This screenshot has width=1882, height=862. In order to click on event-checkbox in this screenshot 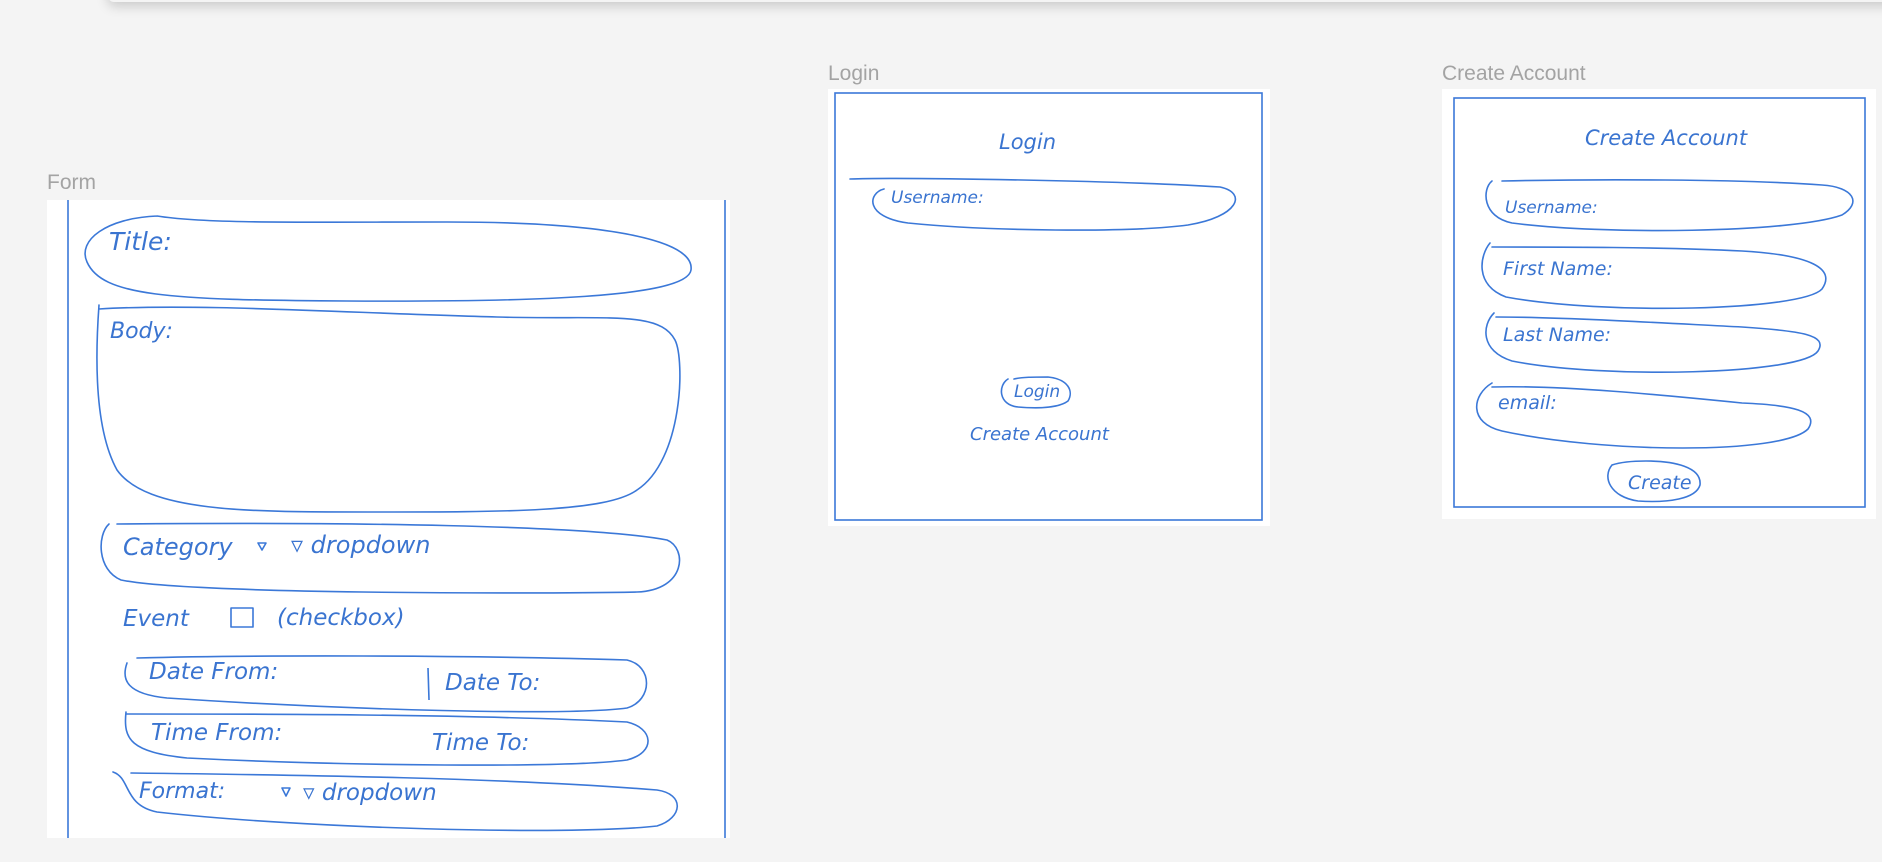, I will do `click(242, 617)`.